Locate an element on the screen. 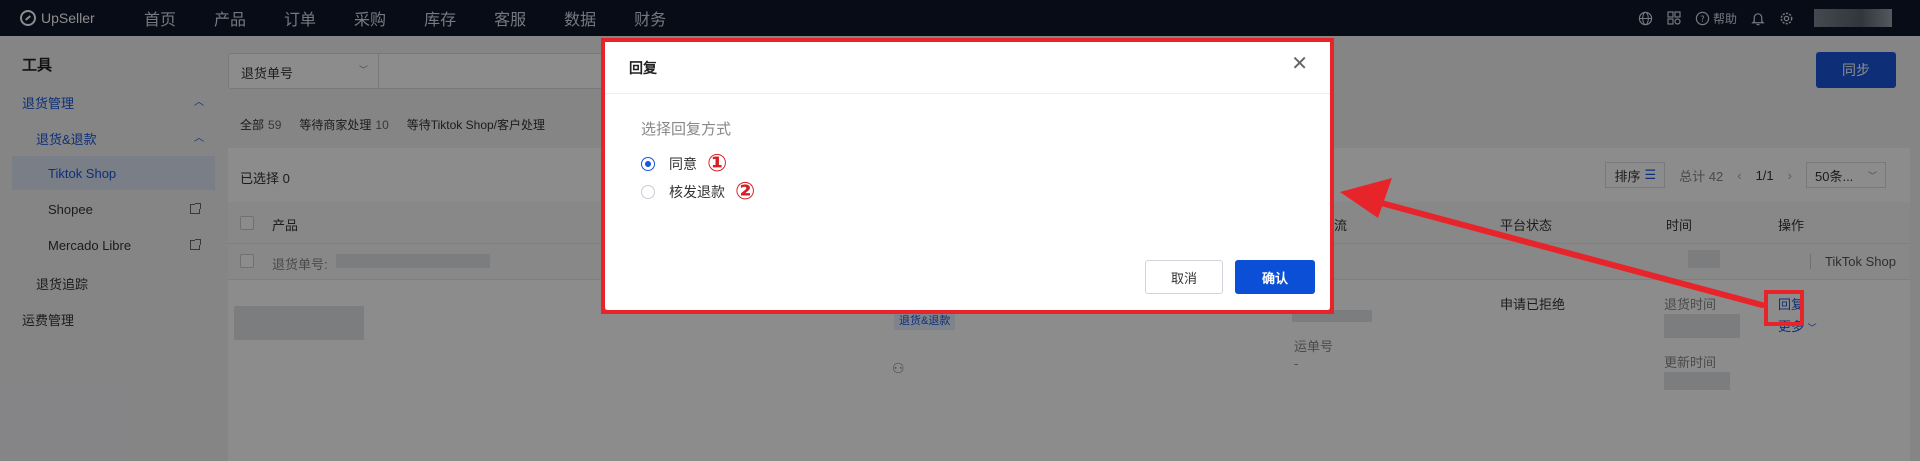 The image size is (1920, 461). option-label: 核发退款 is located at coordinates (697, 192).